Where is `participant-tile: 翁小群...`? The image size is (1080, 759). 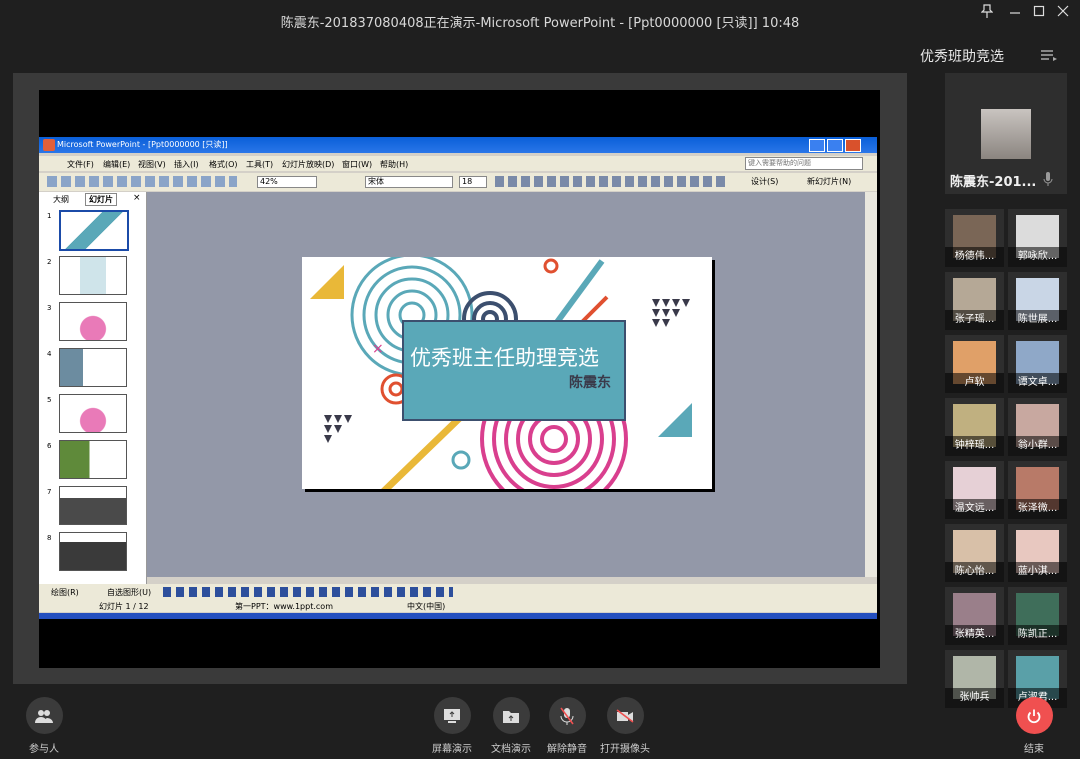 participant-tile: 翁小群... is located at coordinates (1037, 427).